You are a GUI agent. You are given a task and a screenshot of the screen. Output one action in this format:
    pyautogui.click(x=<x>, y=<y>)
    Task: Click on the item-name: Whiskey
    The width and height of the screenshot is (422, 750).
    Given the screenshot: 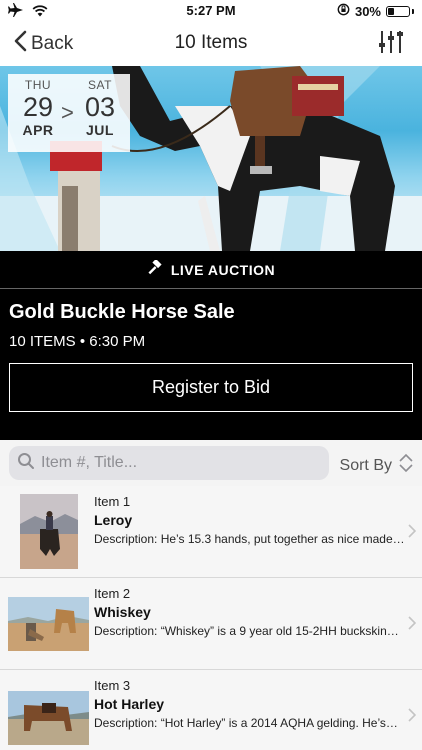 What is the action you would take?
    pyautogui.click(x=122, y=612)
    